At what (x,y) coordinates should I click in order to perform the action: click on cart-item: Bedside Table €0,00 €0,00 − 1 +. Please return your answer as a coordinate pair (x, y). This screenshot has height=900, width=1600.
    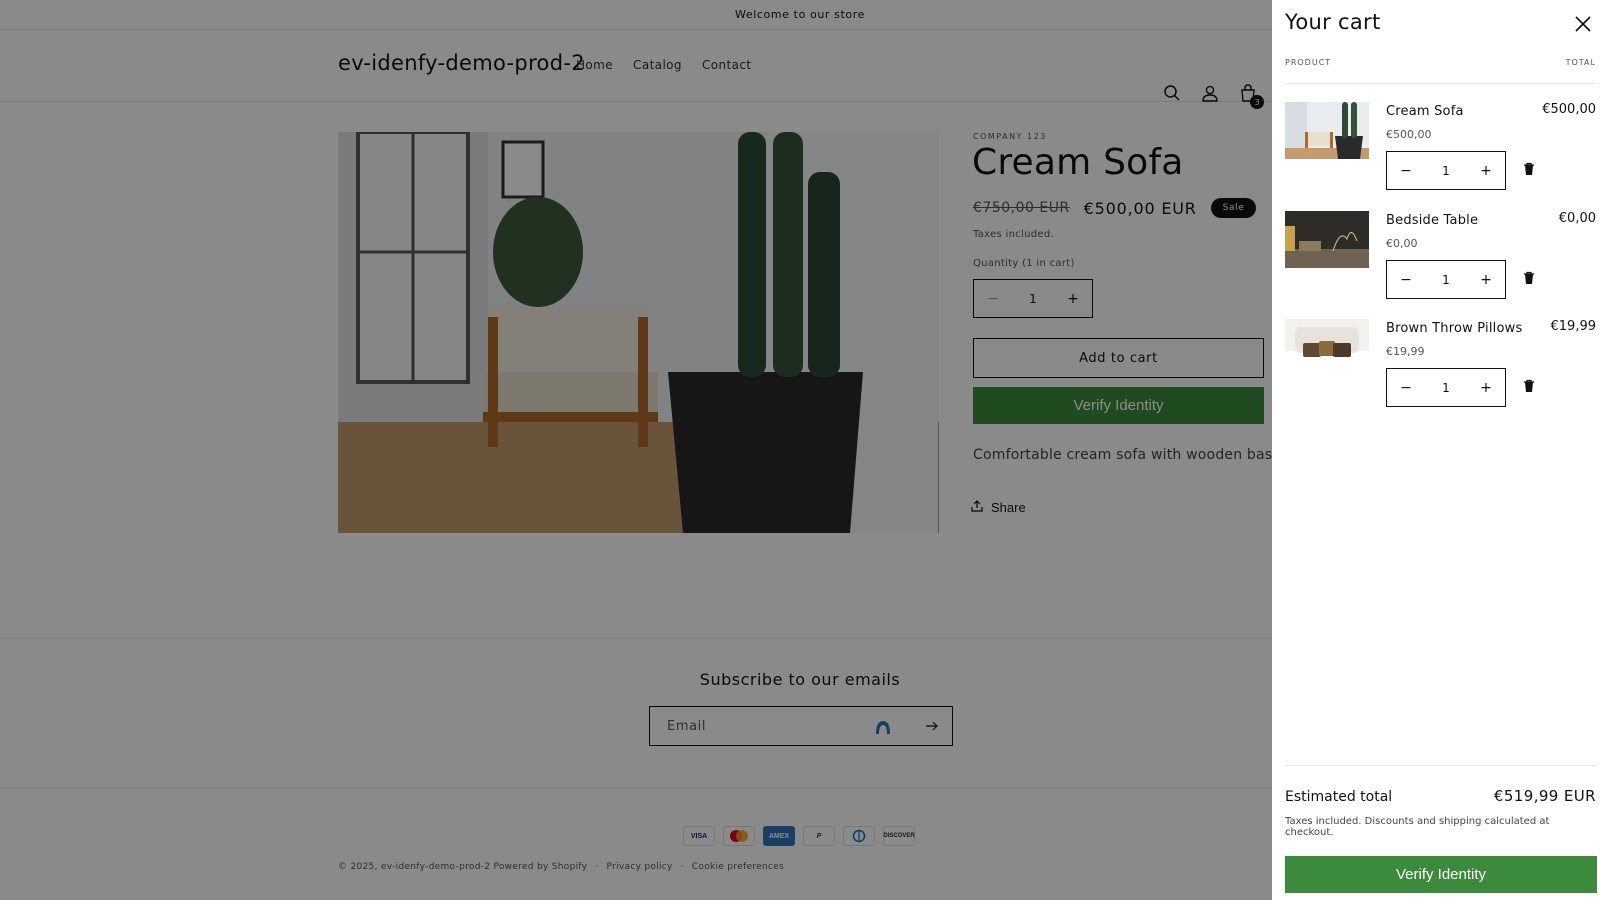
    Looking at the image, I should click on (1436, 261).